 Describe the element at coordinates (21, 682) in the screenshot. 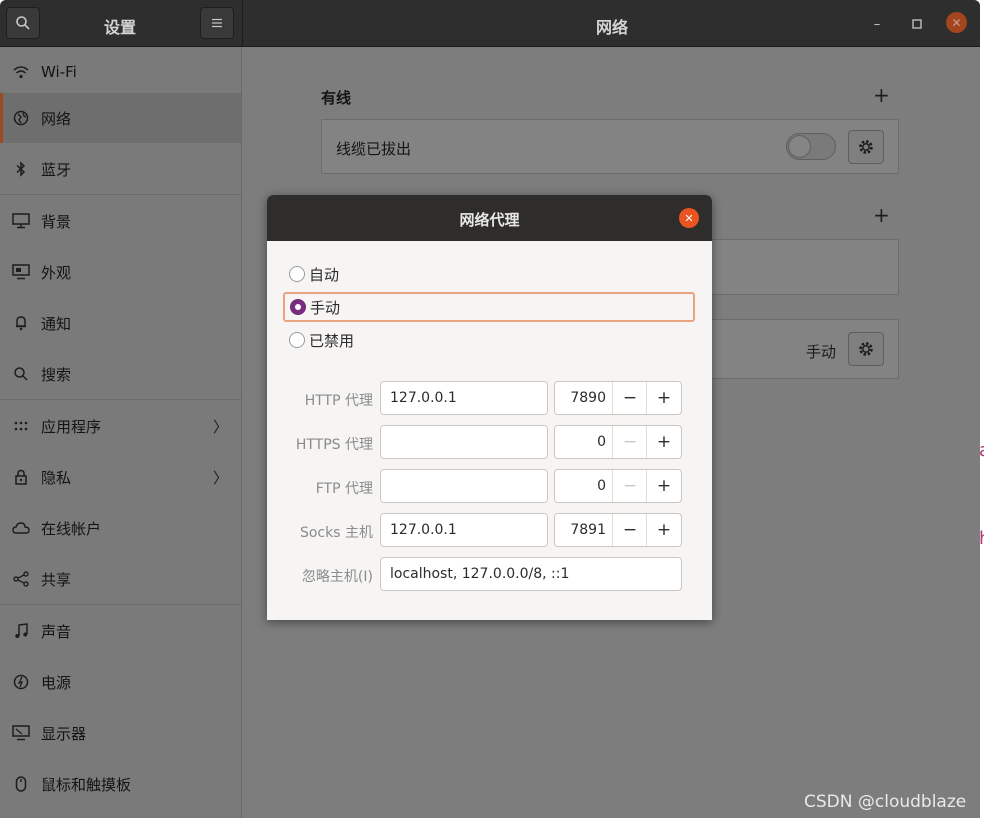

I see `power-icon` at that location.